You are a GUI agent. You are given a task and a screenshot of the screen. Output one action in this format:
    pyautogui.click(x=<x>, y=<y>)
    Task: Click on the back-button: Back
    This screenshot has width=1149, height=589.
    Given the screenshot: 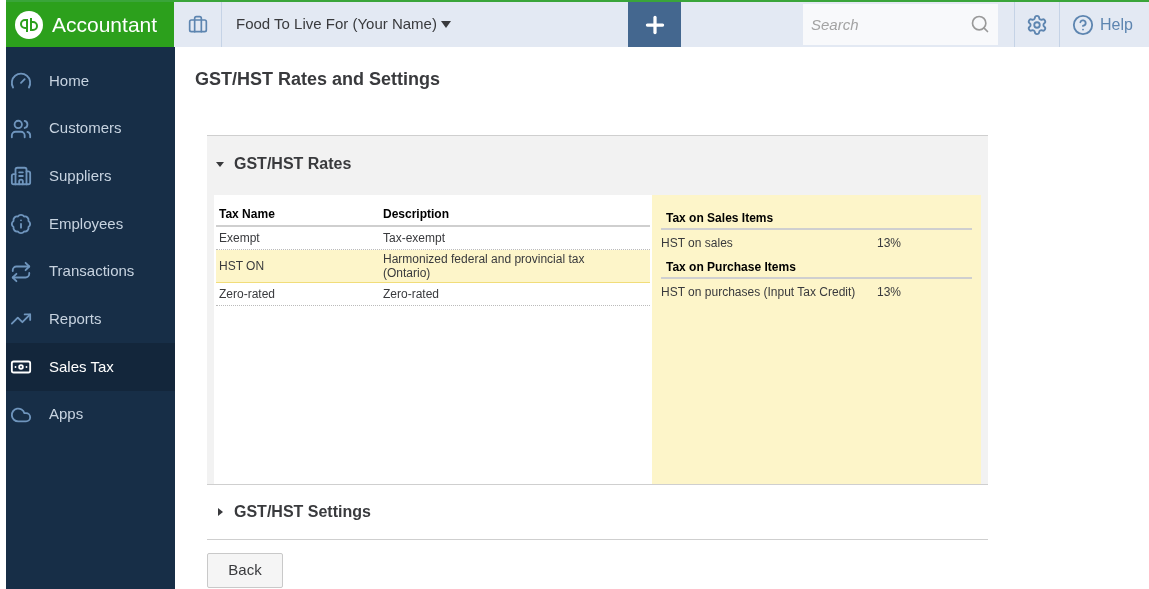 What is the action you would take?
    pyautogui.click(x=245, y=570)
    